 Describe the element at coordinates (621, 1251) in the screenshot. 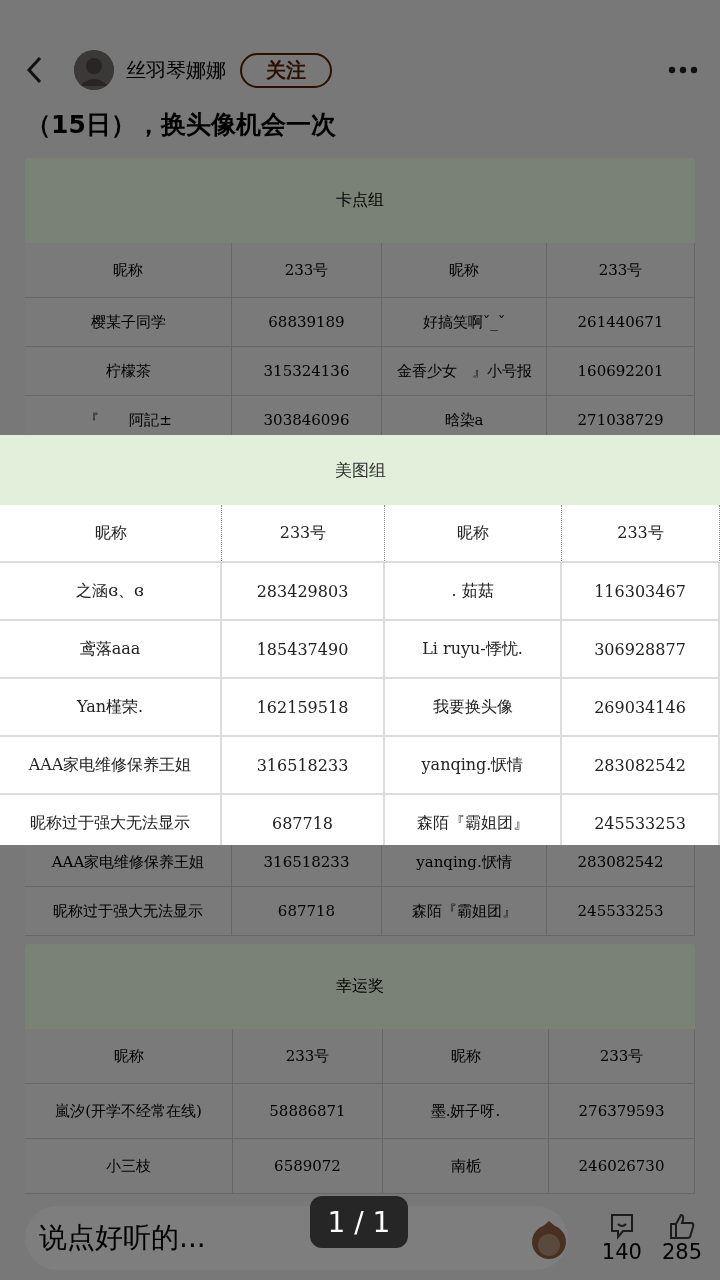

I see `comment-count: 140` at that location.